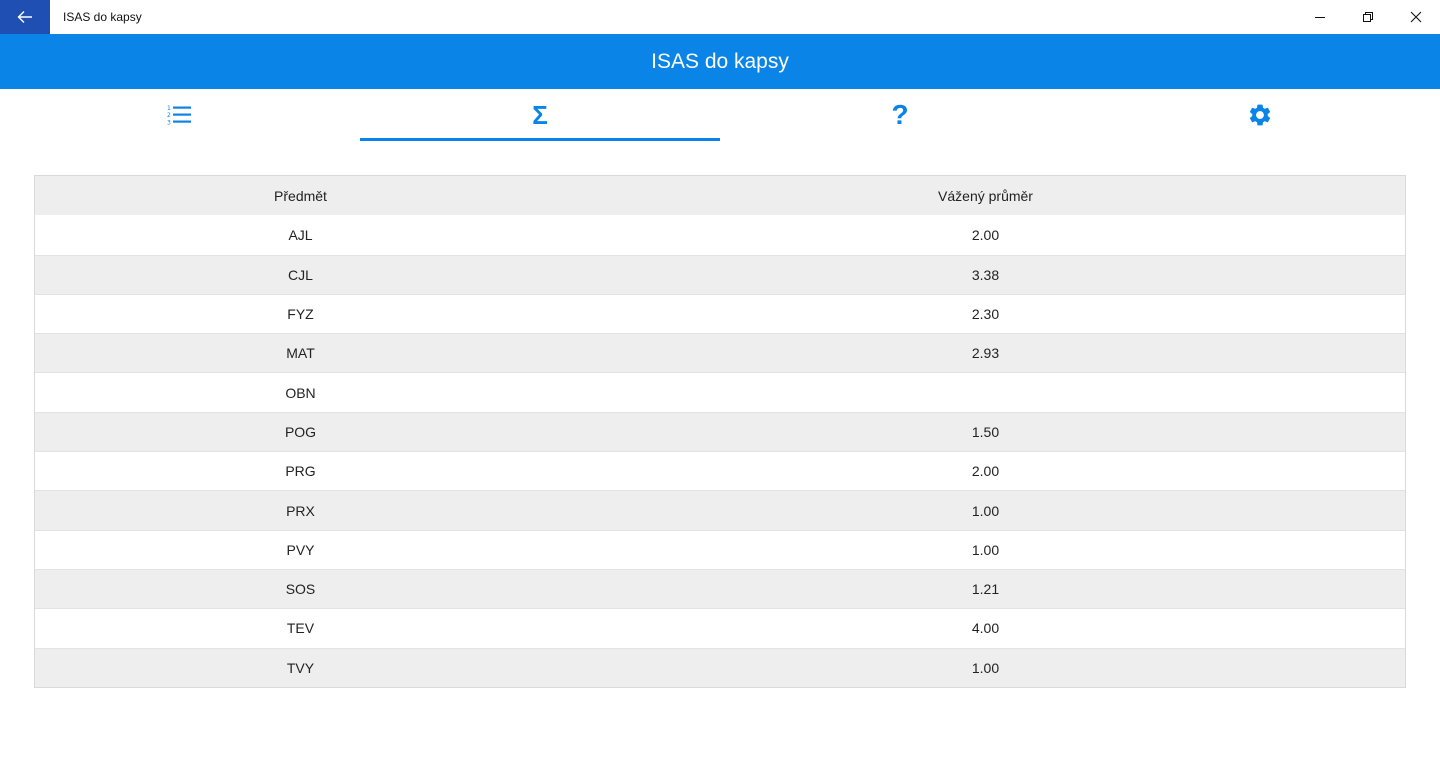 The width and height of the screenshot is (1440, 767). What do you see at coordinates (985, 628) in the screenshot?
I see `weighted-average-cell: 4.00` at bounding box center [985, 628].